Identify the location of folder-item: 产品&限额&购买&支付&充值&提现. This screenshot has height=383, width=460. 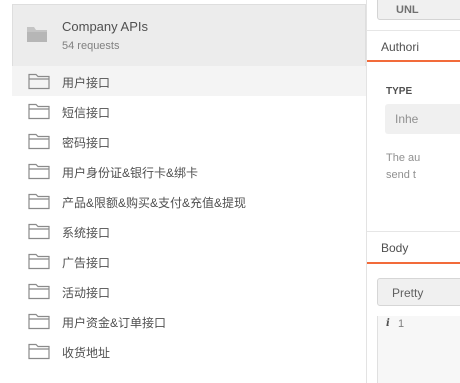
(189, 201).